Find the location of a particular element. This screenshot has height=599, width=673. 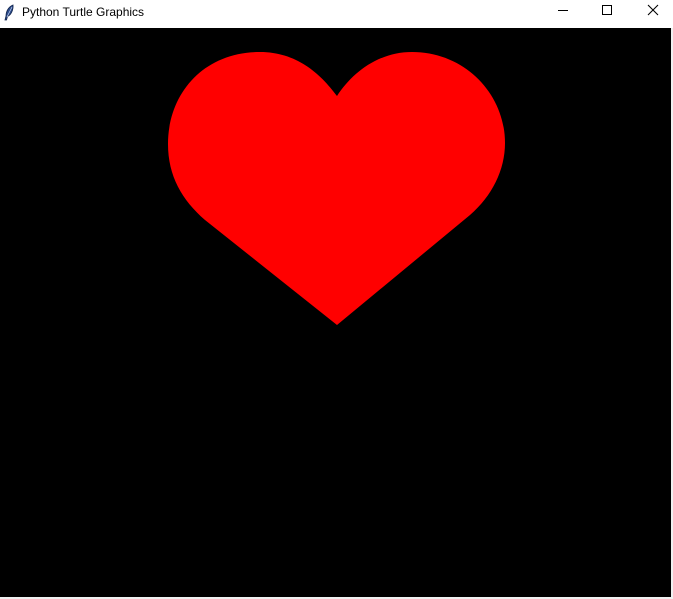

close-button is located at coordinates (650, 13).